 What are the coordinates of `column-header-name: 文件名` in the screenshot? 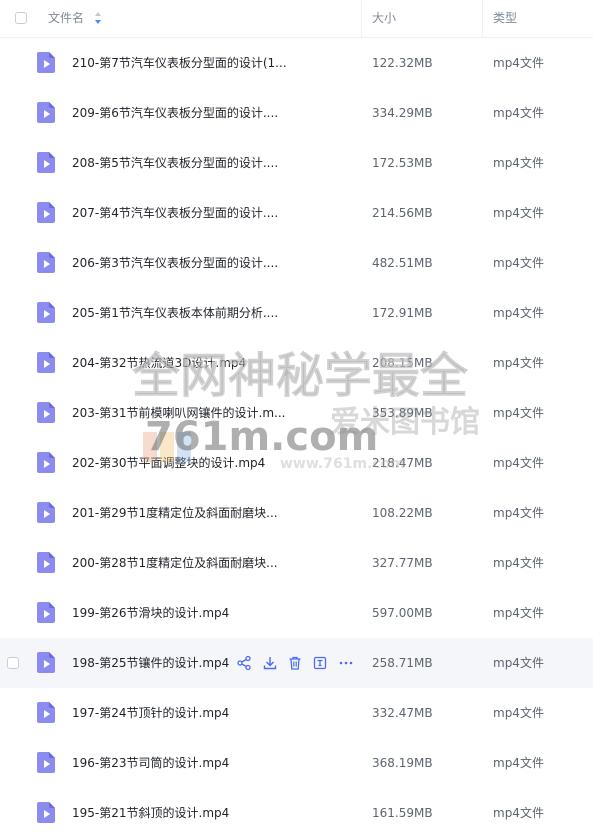 It's located at (66, 18).